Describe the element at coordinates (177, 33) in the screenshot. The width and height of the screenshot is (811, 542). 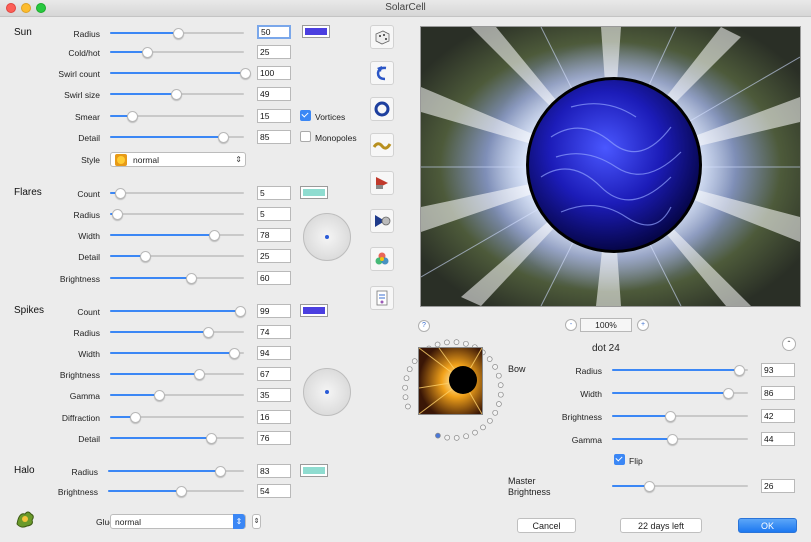
I see `sun-radius-slider` at that location.